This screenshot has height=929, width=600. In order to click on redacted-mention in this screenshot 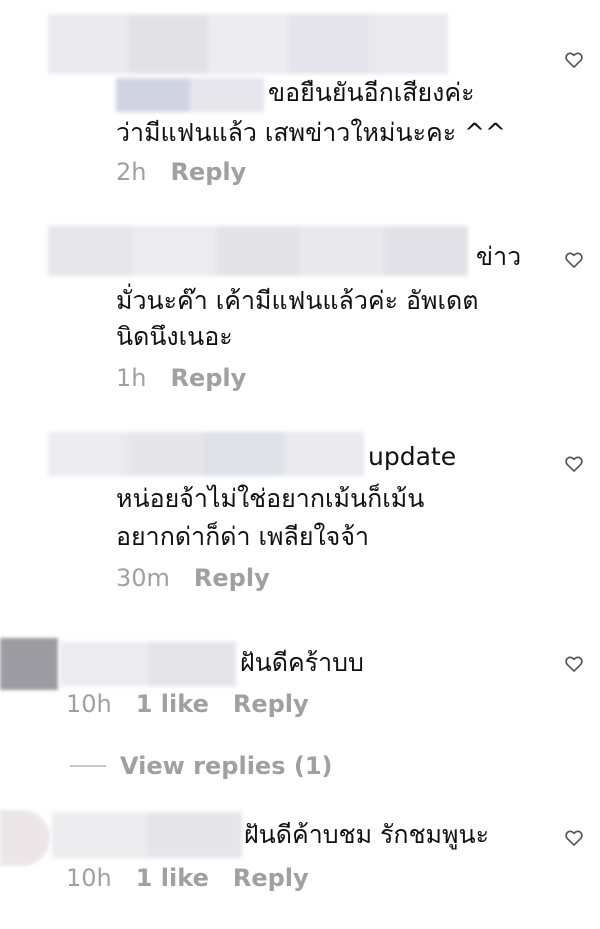, I will do `click(190, 95)`.